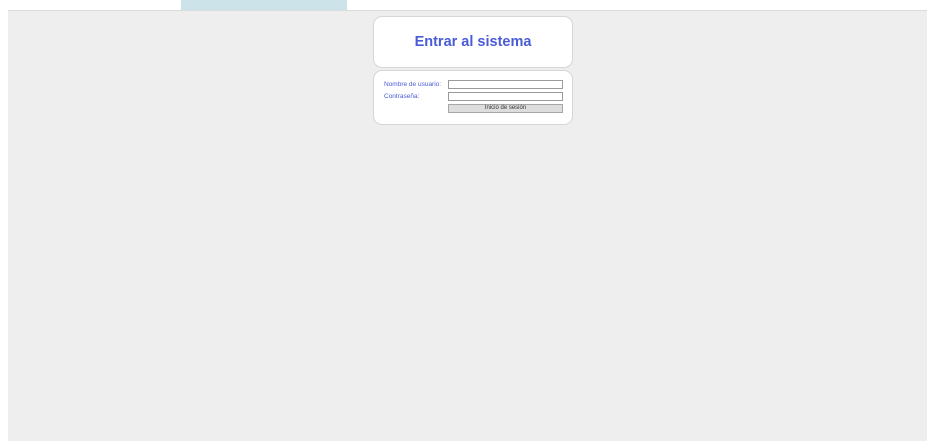  What do you see at coordinates (505, 96) in the screenshot?
I see `password-input` at bounding box center [505, 96].